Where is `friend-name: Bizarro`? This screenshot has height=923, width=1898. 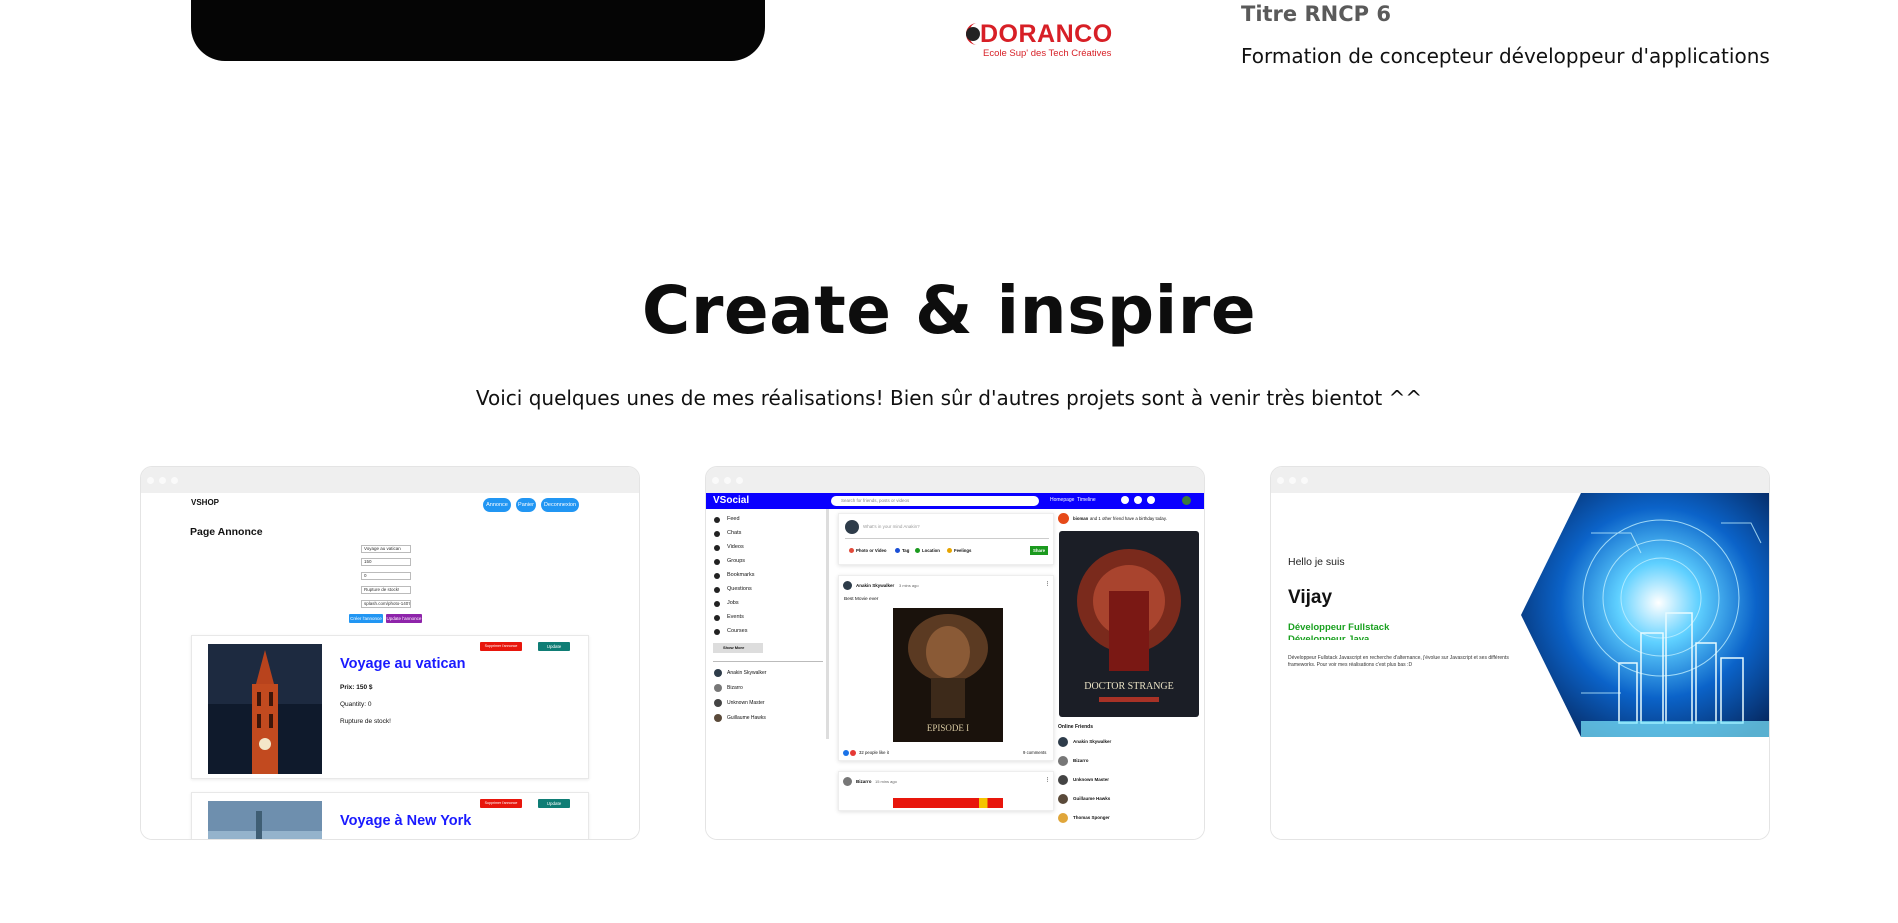 friend-name: Bizarro is located at coordinates (735, 688).